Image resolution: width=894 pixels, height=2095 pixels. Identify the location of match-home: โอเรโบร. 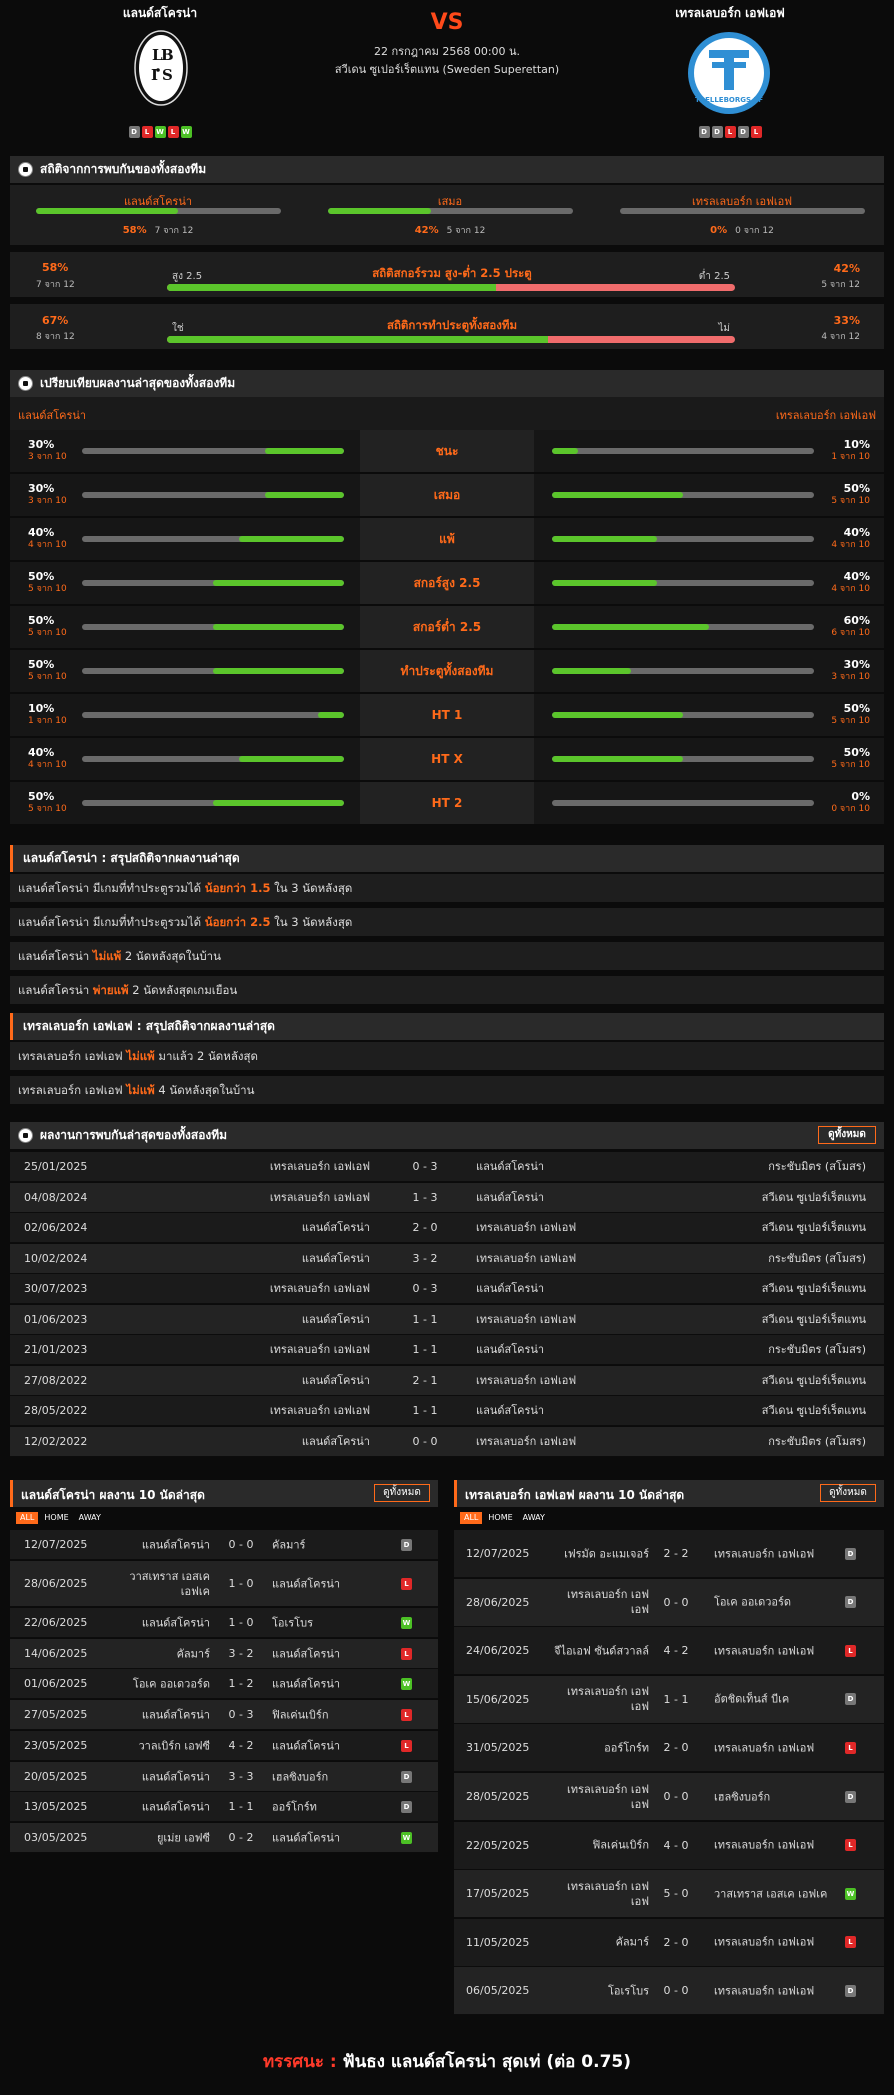
(599, 1990).